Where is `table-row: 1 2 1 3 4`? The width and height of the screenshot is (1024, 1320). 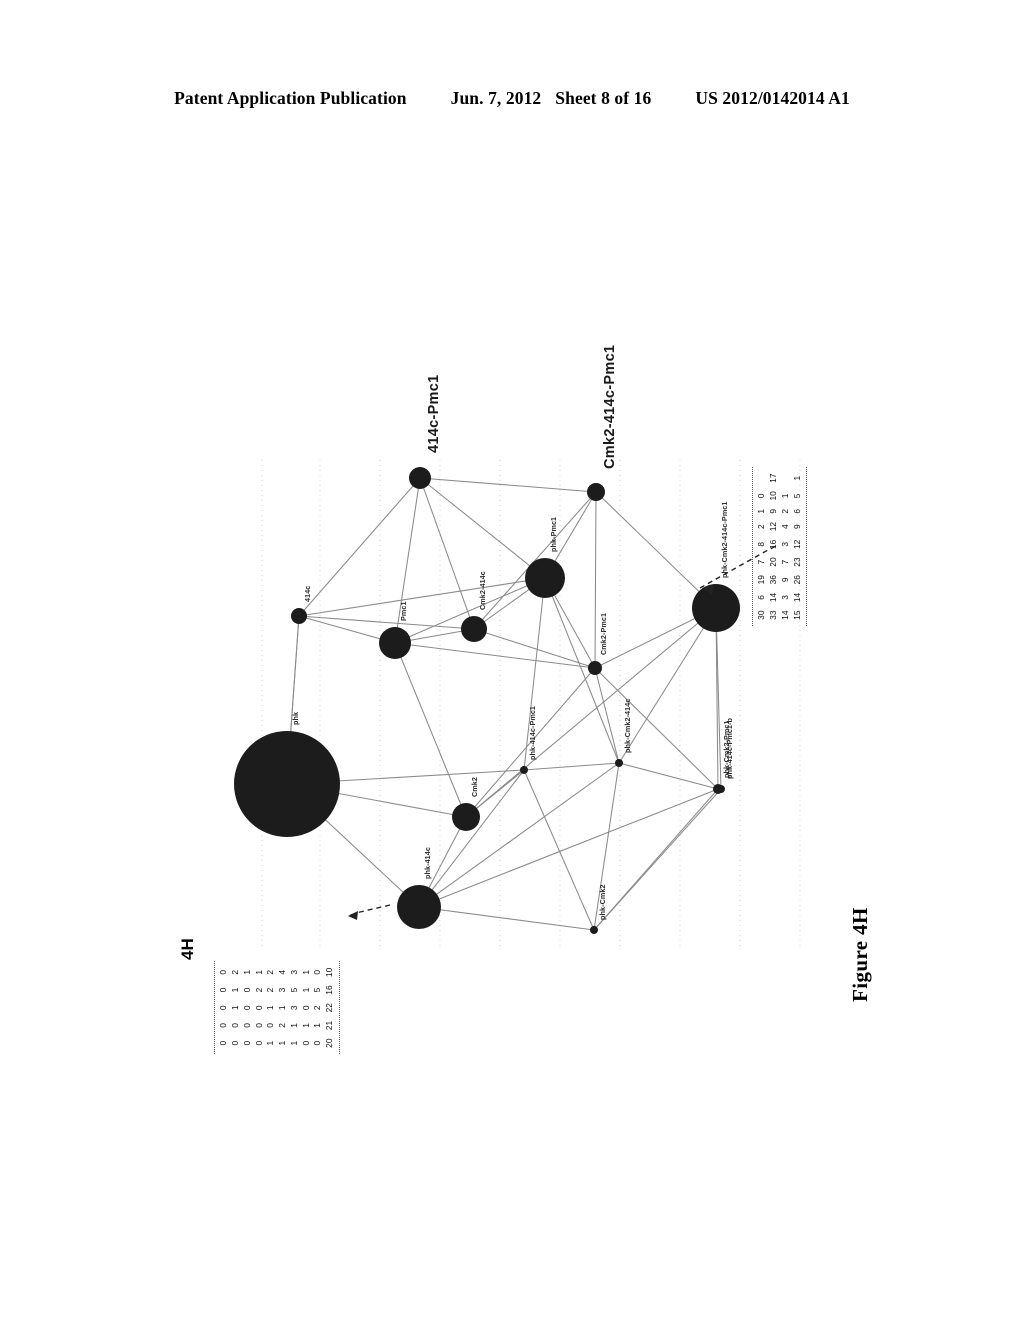
table-row: 1 2 1 3 4 is located at coordinates (283, 1007).